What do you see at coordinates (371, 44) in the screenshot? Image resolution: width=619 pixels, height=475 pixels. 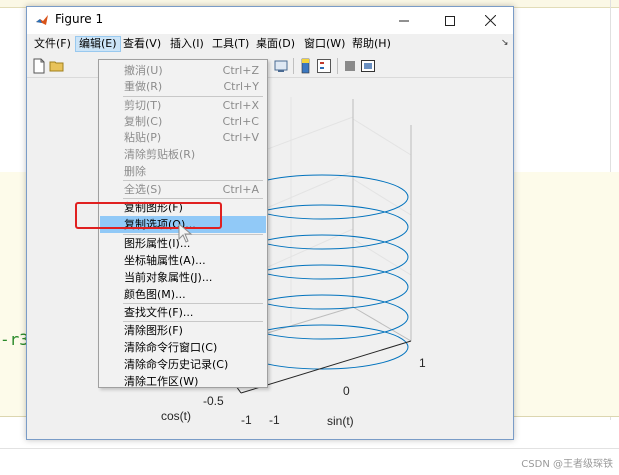 I see `menu-help: 帮助(H)` at bounding box center [371, 44].